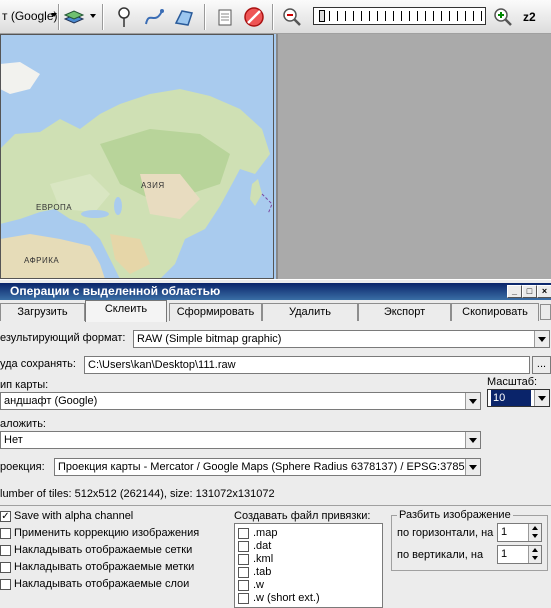  I want to click on notes-icon, so click(225, 17).